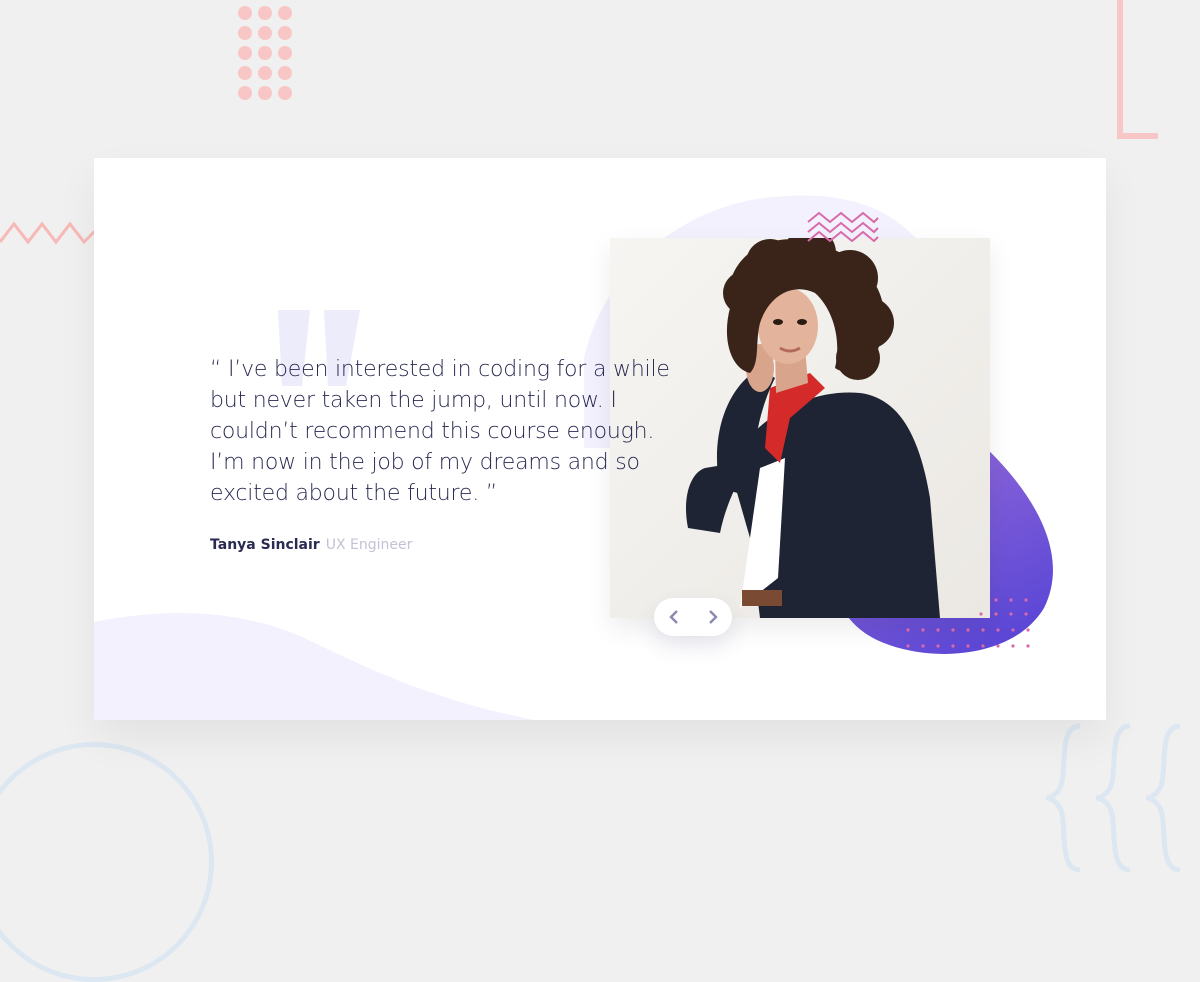 The height and width of the screenshot is (982, 1200). Describe the element at coordinates (314, 666) in the screenshot. I see `wave-decoration` at that location.